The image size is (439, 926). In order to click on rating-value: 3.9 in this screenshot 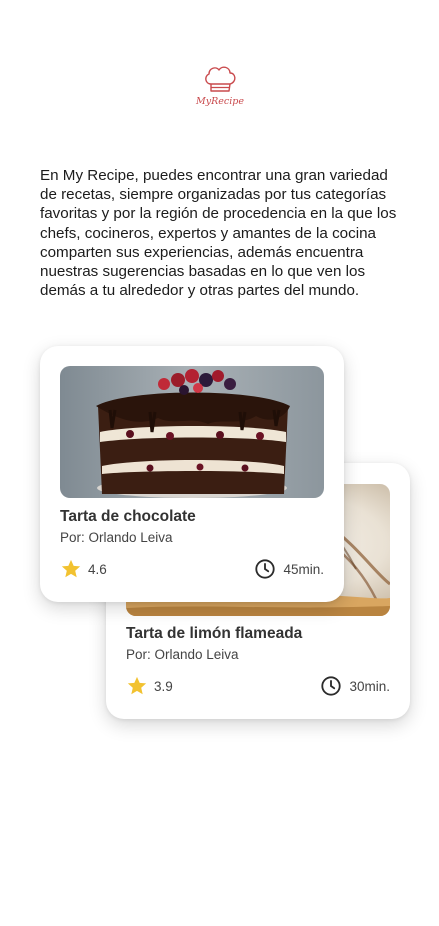, I will do `click(163, 686)`.